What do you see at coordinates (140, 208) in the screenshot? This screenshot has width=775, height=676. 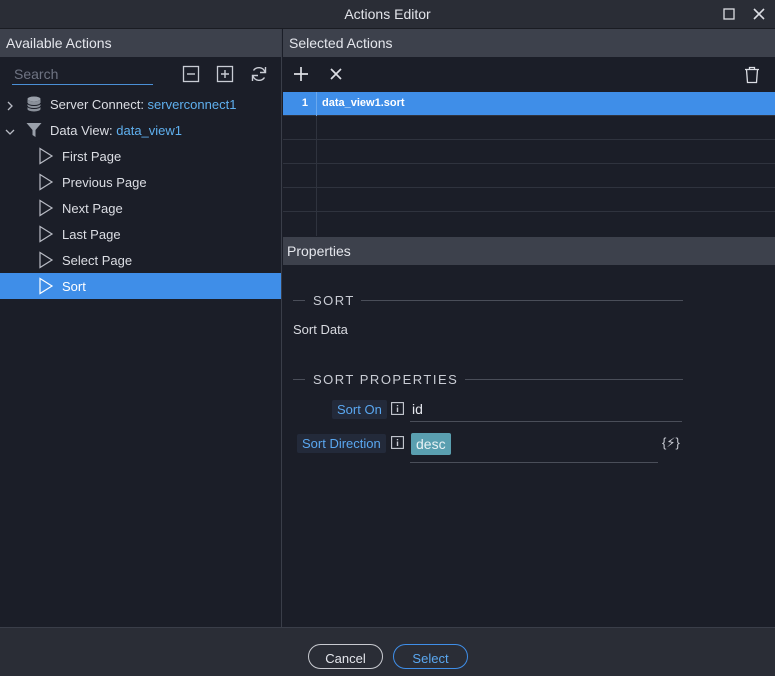 I see `tree-item-next-page: Next Page` at bounding box center [140, 208].